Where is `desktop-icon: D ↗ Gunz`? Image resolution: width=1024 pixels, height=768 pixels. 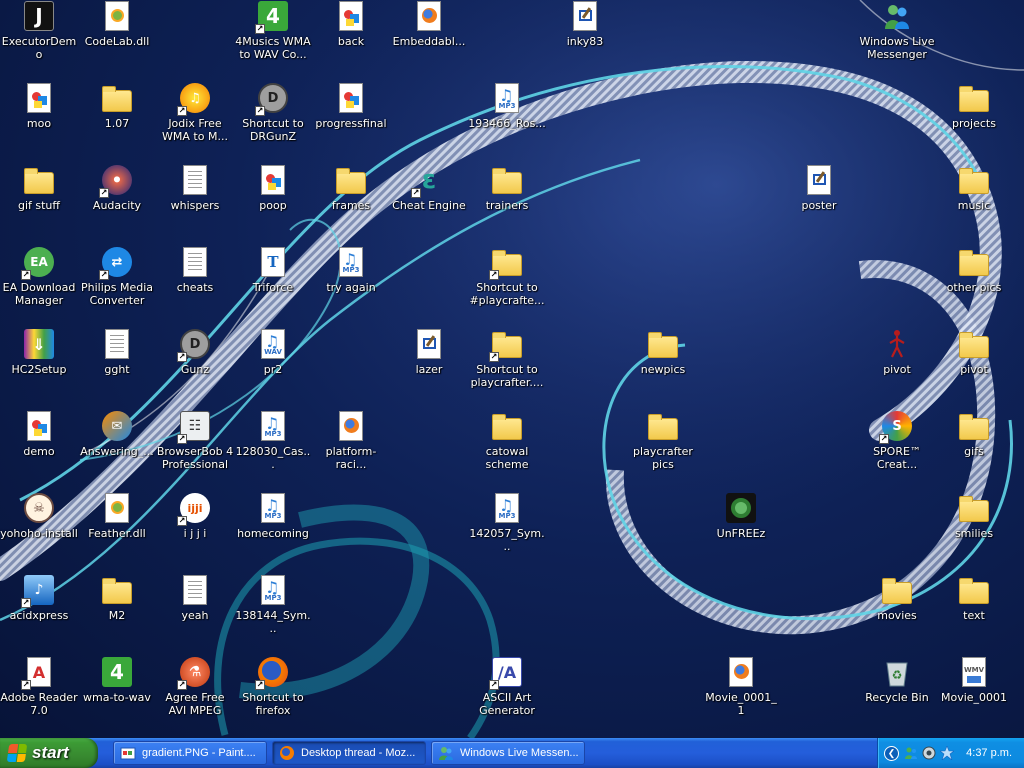 desktop-icon: D ↗ Gunz is located at coordinates (195, 368).